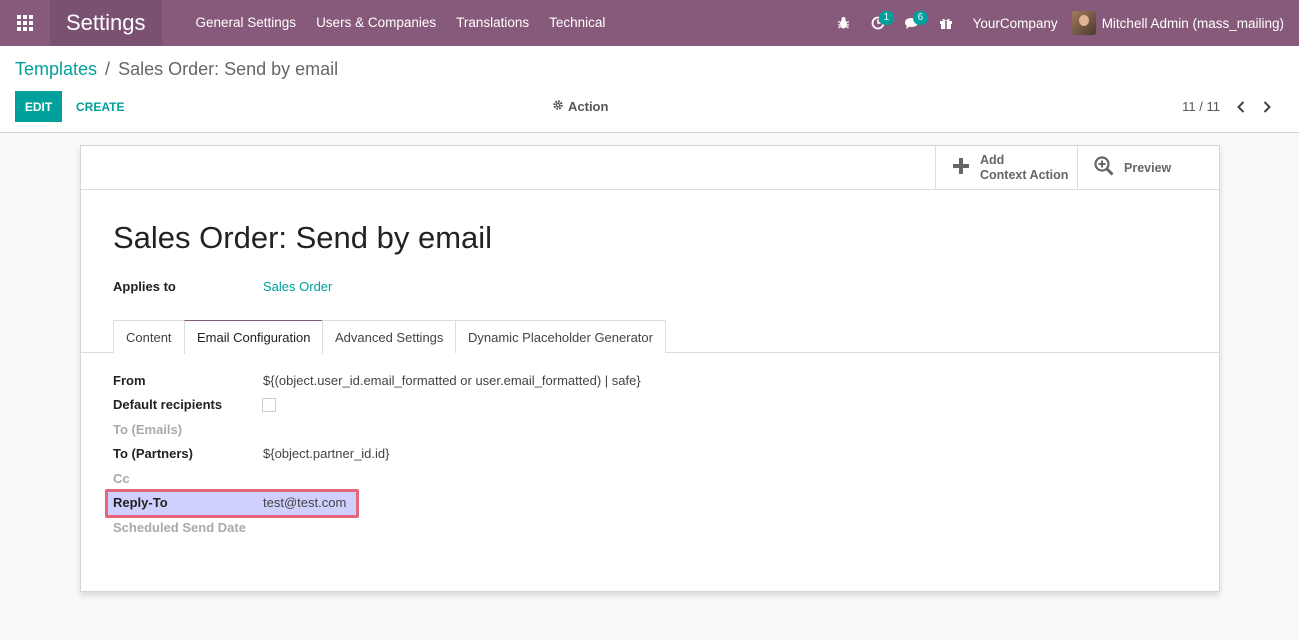 The width and height of the screenshot is (1299, 640). I want to click on add-context-action-button: Add Context Action, so click(1006, 167).